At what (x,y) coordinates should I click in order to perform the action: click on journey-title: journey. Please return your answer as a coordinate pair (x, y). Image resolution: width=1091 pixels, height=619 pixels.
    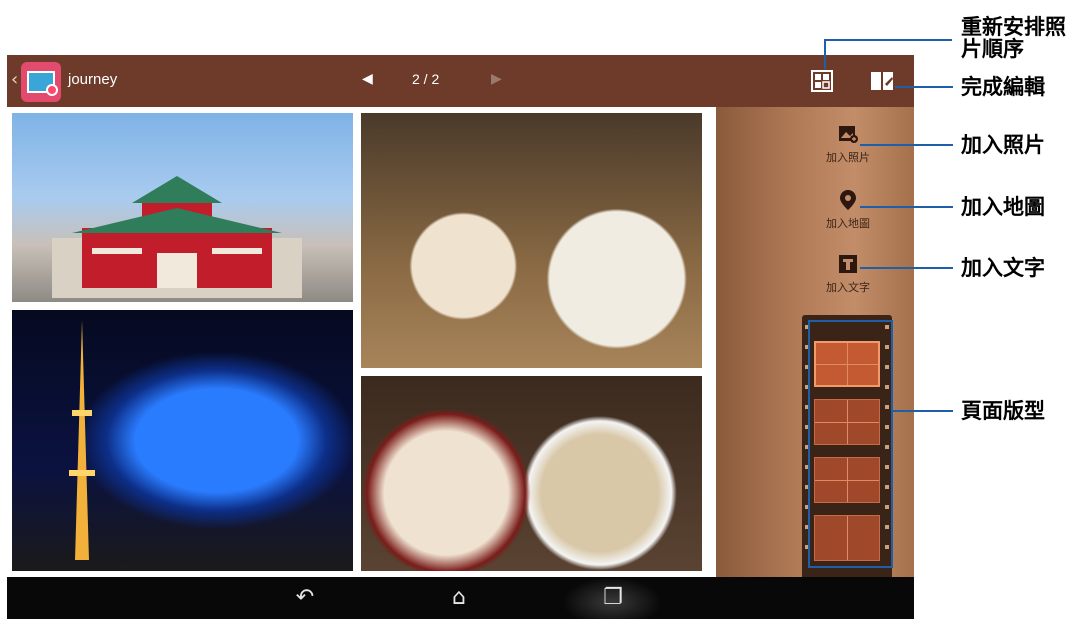
    Looking at the image, I should click on (93, 79).